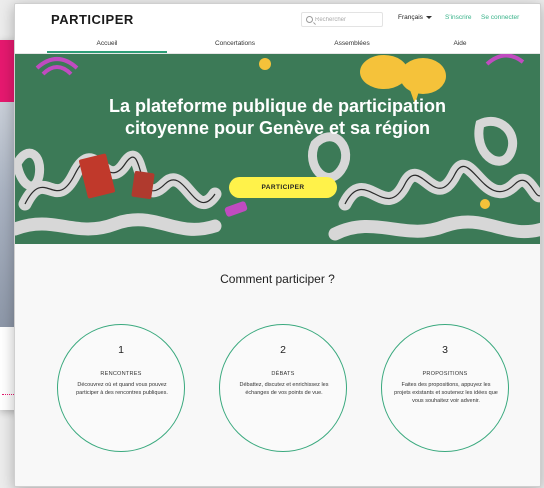 The image size is (544, 488). What do you see at coordinates (107, 43) in the screenshot?
I see `tab-accueil: Accueil` at bounding box center [107, 43].